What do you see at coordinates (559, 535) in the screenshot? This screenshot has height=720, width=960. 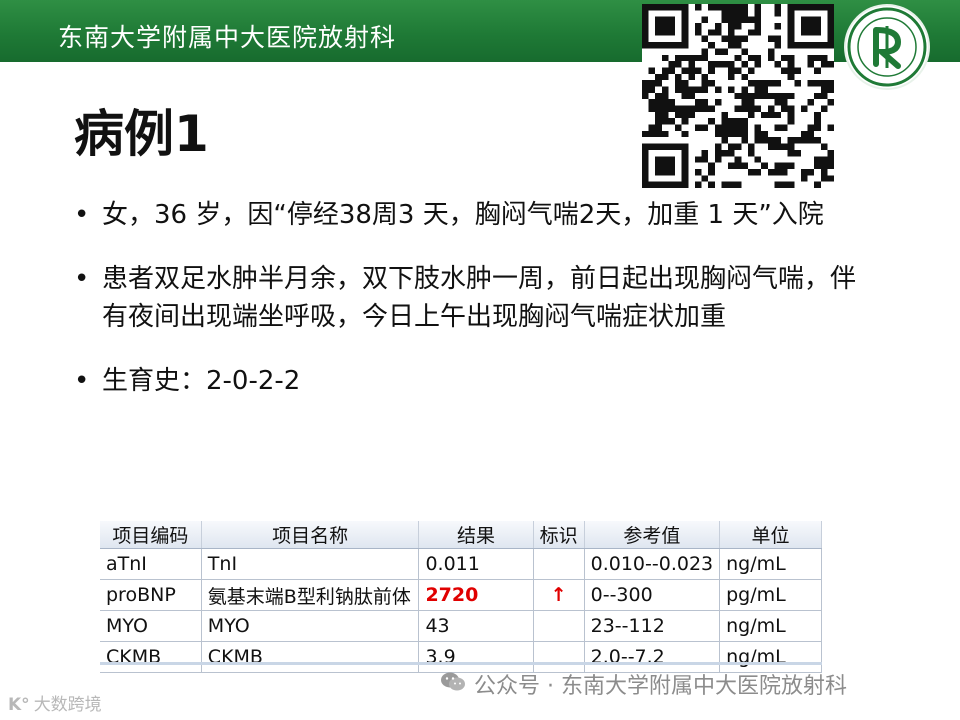 I see `column-header: 标识` at bounding box center [559, 535].